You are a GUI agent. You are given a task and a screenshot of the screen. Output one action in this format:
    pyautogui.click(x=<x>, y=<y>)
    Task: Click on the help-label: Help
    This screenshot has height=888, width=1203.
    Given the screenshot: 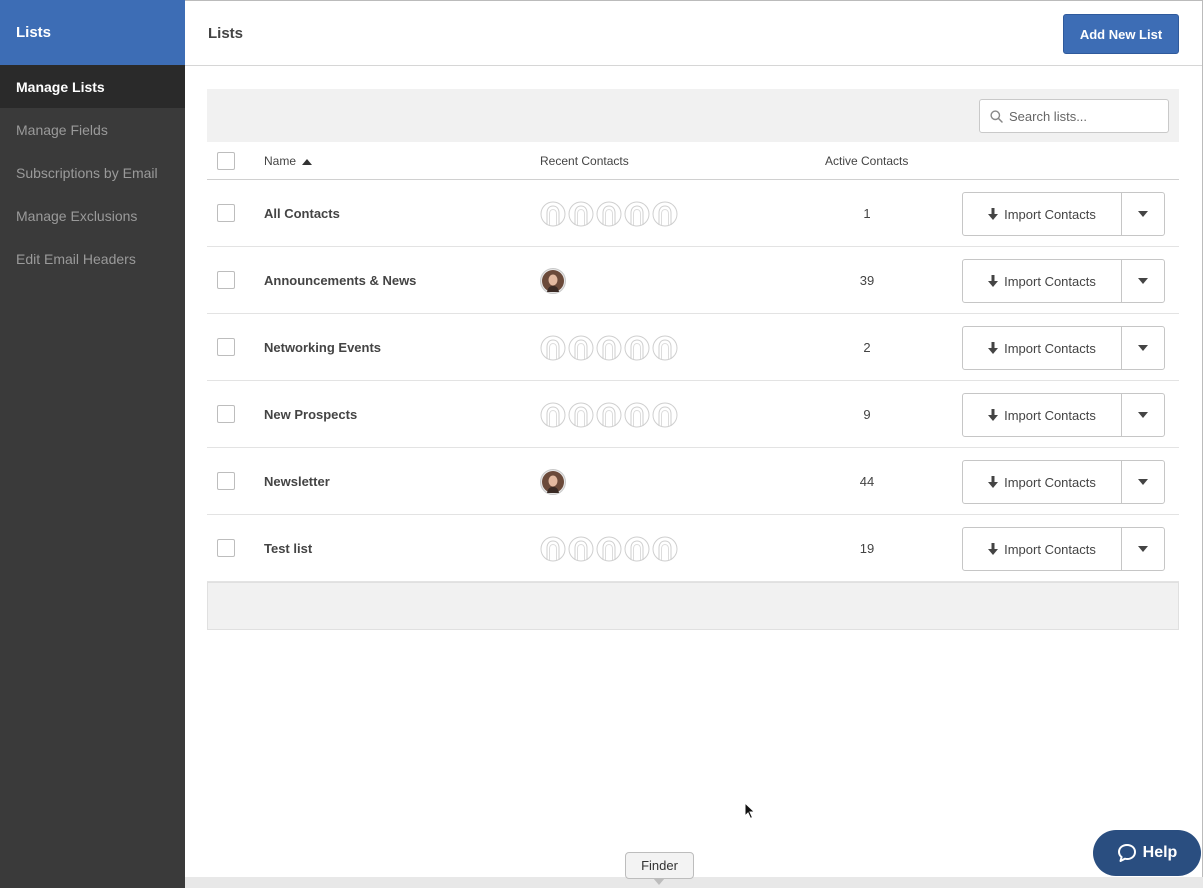 What is the action you would take?
    pyautogui.click(x=1160, y=852)
    